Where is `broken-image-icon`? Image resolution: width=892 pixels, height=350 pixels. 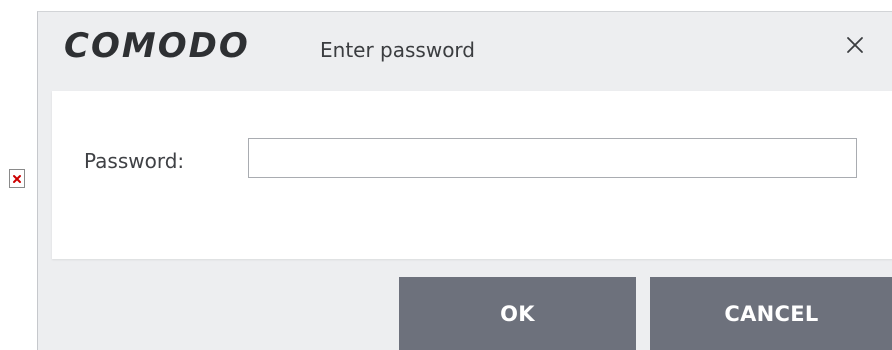 broken-image-icon is located at coordinates (17, 178).